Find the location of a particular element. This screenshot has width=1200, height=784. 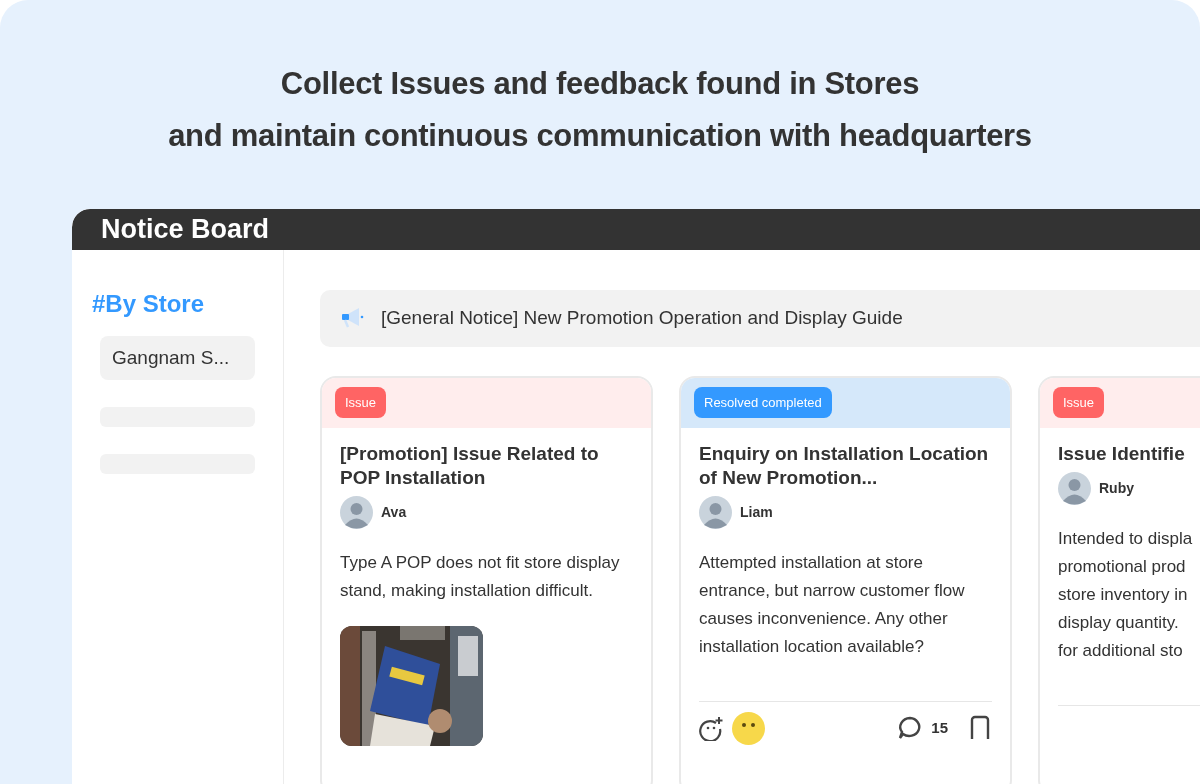

notice-text: [General Notice] New Promotion Operation and Display Guide is located at coordinates (642, 317).